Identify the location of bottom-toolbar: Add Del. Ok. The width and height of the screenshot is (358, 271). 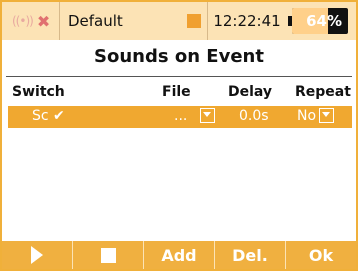
(179, 255).